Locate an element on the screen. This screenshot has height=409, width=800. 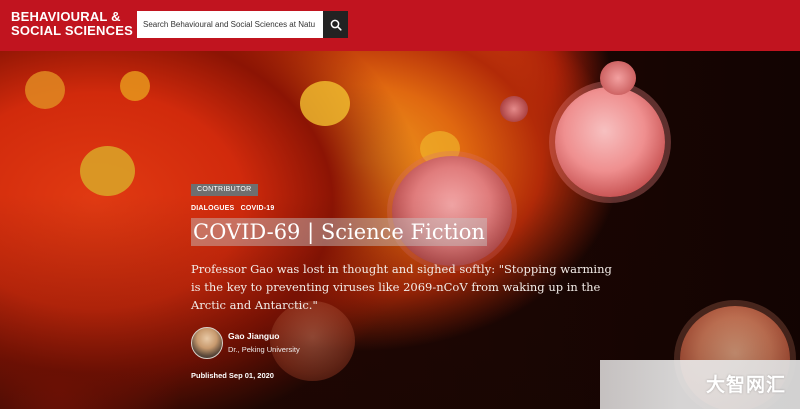
author-name: Gao Jianguo is located at coordinates (253, 336).